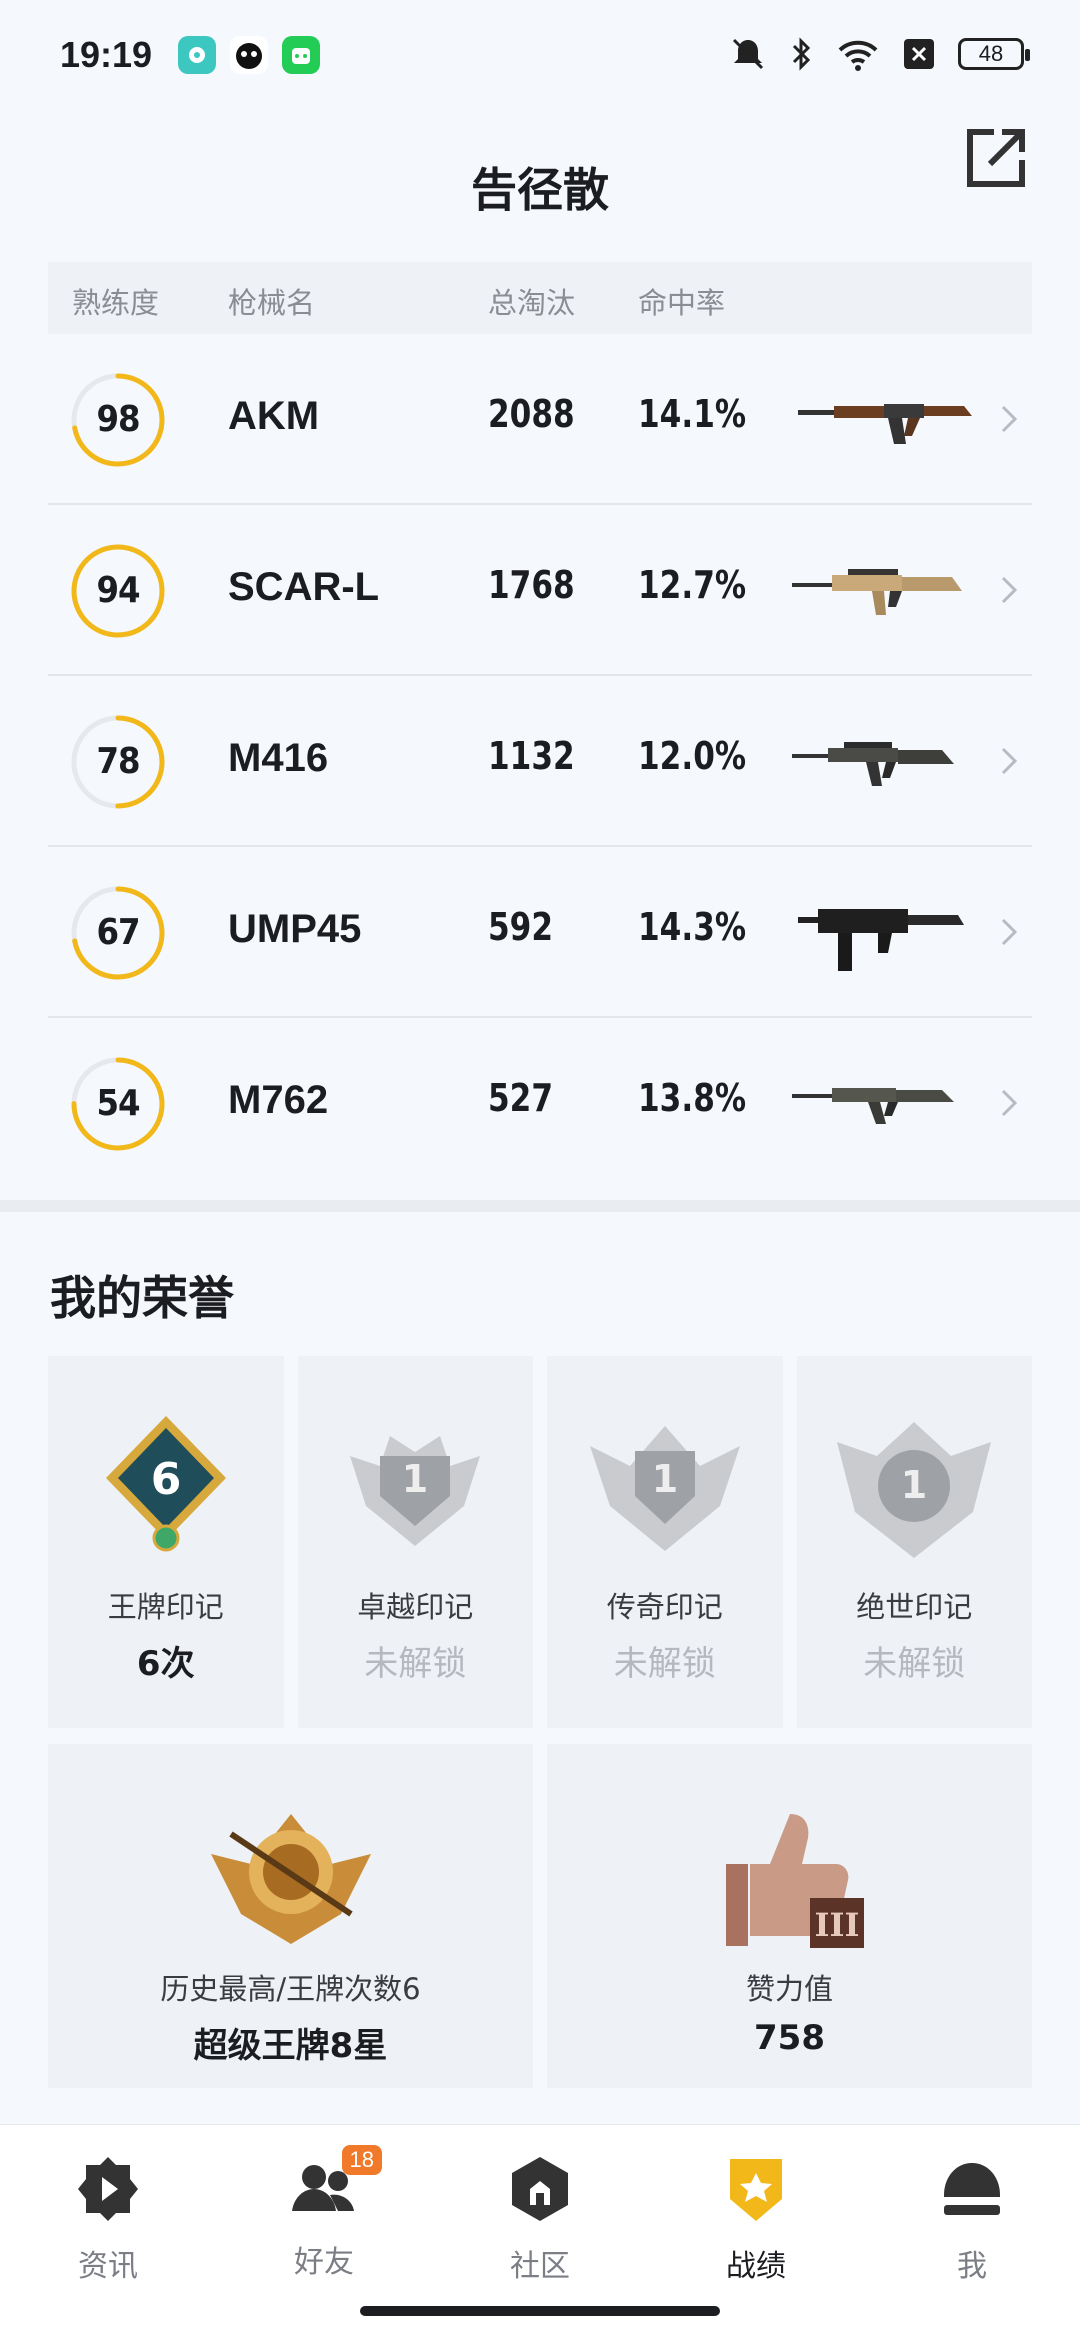 The width and height of the screenshot is (1080, 2340). I want to click on battery-indicator: 48, so click(994, 54).